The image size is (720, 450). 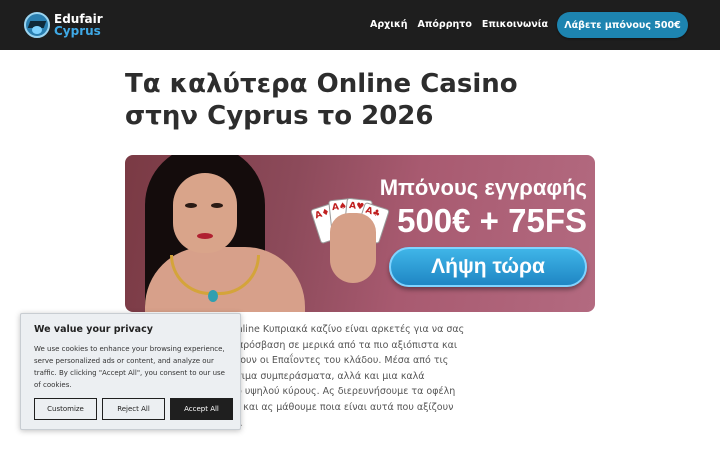 What do you see at coordinates (77, 31) in the screenshot?
I see `logo-text-line2: Cyprus` at bounding box center [77, 31].